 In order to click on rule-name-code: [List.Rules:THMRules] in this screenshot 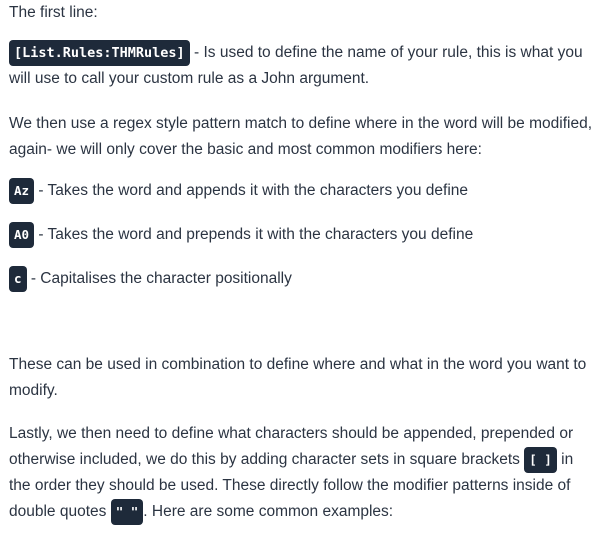, I will do `click(99, 53)`.